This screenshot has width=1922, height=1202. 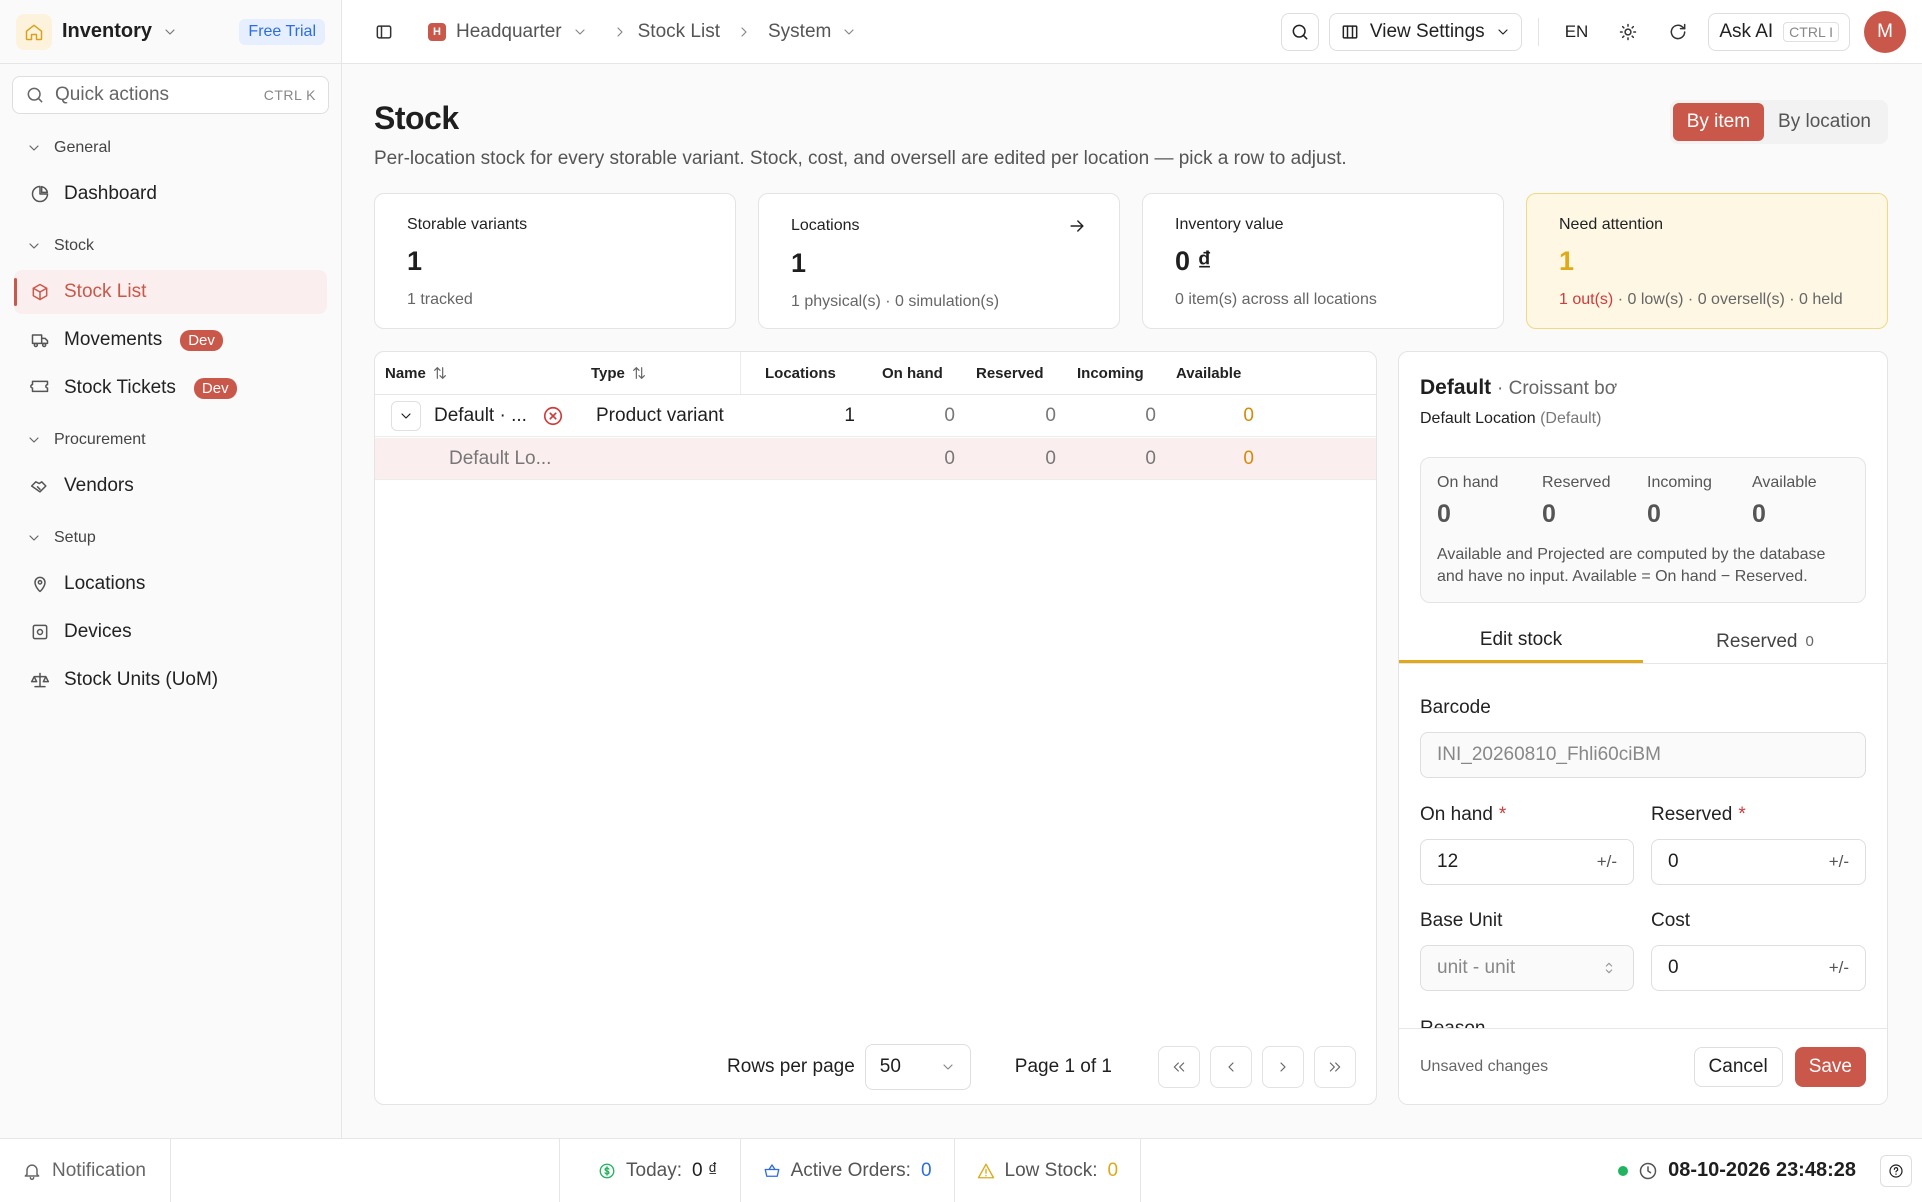 I want to click on card-label: Storable variants, so click(x=467, y=224).